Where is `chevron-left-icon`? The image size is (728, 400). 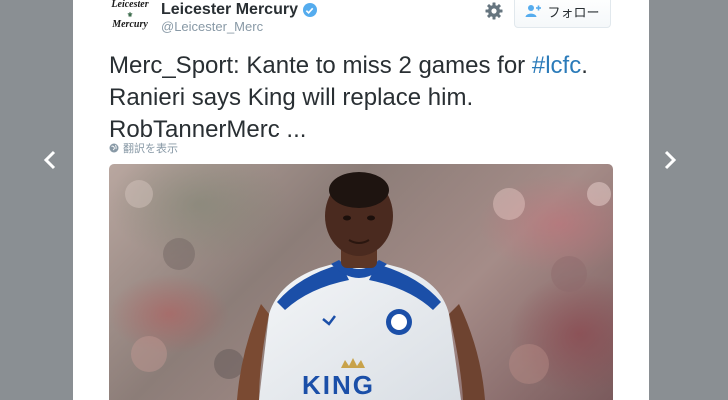
chevron-left-icon is located at coordinates (49, 160).